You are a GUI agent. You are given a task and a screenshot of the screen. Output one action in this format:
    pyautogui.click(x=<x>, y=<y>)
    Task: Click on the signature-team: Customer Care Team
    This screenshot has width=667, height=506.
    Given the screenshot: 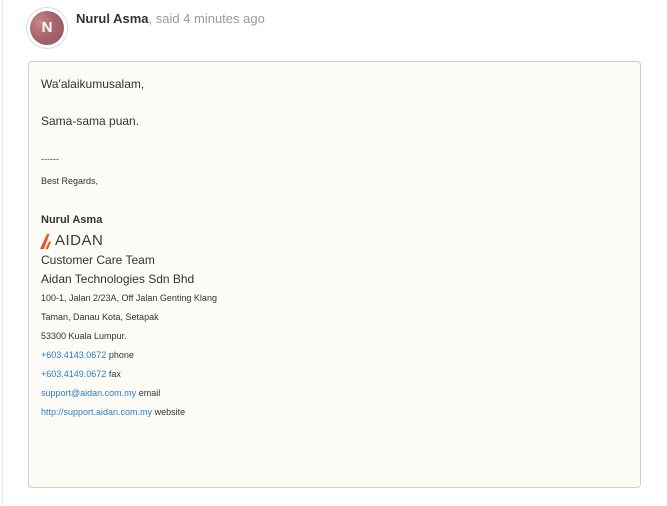 What is the action you would take?
    pyautogui.click(x=98, y=260)
    